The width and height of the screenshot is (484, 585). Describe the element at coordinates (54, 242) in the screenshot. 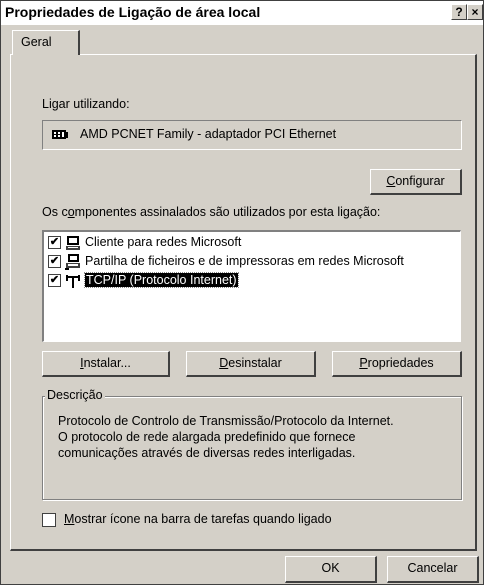

I see `checkbox-cliente: ✔` at that location.